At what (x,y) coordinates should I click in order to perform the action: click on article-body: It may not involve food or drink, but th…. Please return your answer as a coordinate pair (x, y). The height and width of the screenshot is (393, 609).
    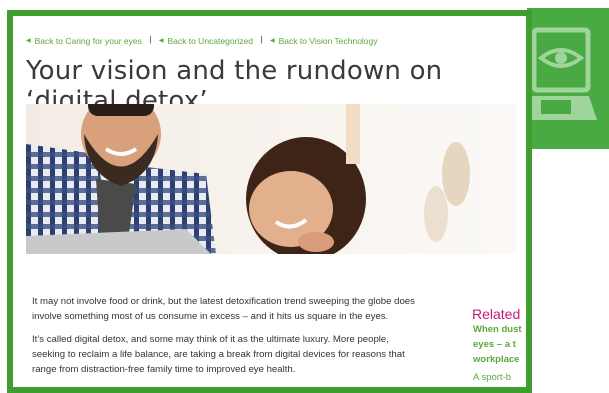
    Looking at the image, I should click on (227, 339).